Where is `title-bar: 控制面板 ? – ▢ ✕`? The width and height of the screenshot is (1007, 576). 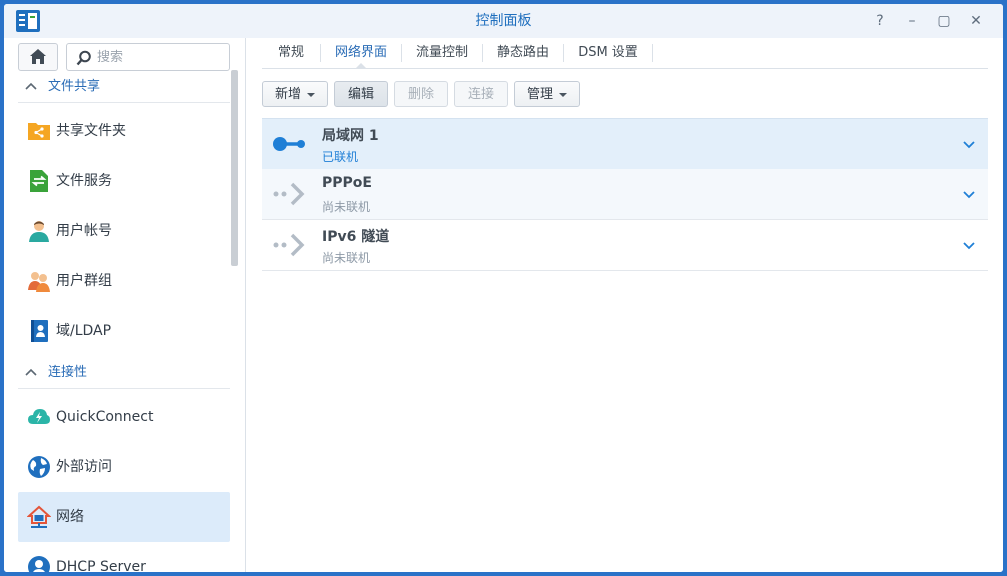 title-bar: 控制面板 ? – ▢ ✕ is located at coordinates (503, 21).